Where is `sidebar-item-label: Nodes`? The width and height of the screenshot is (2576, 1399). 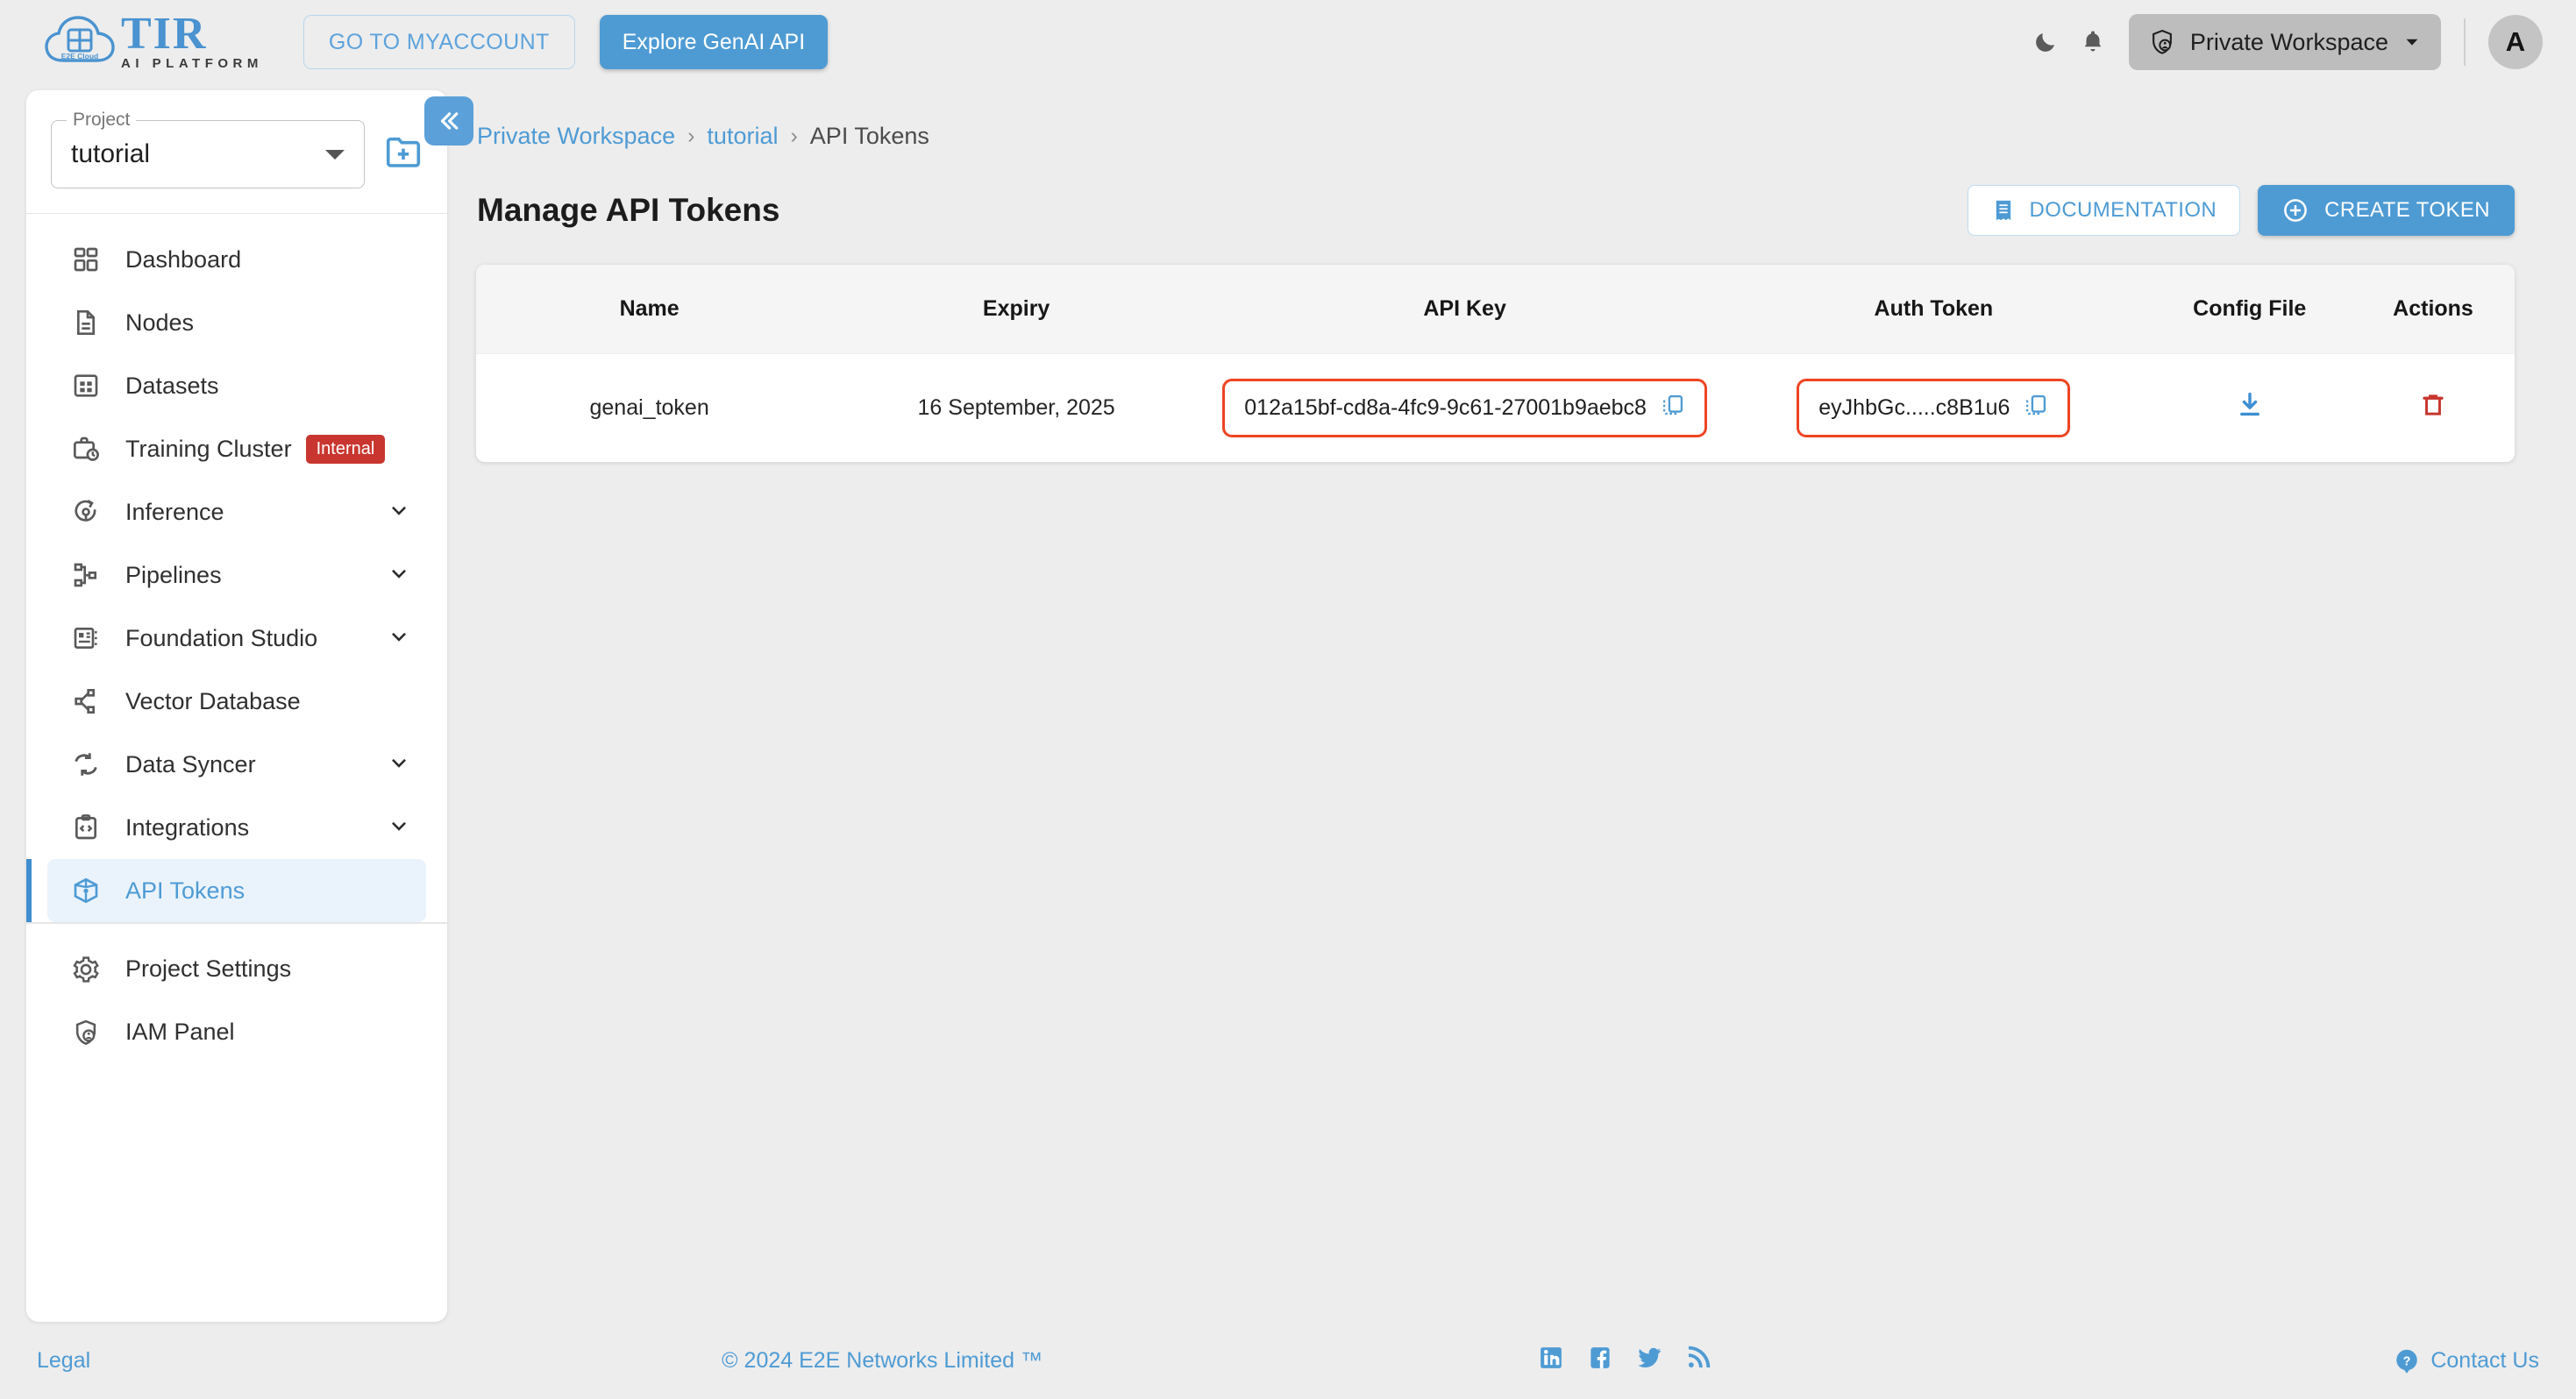
sidebar-item-label: Nodes is located at coordinates (160, 322).